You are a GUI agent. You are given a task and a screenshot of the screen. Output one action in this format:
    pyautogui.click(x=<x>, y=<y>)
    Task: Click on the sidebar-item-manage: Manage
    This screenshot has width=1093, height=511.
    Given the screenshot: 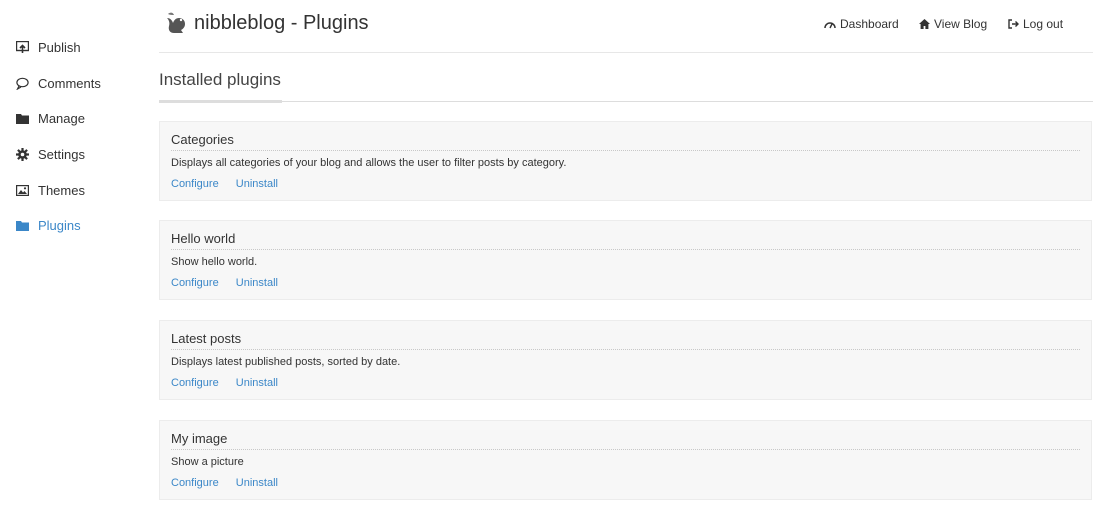 What is the action you would take?
    pyautogui.click(x=50, y=118)
    